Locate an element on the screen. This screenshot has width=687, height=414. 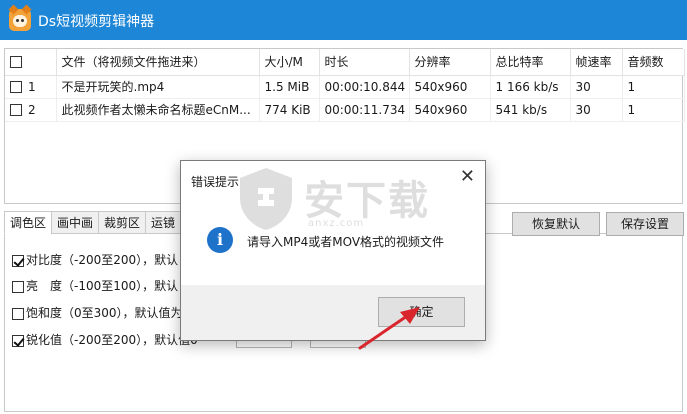
tab-camera-move: 运镜 is located at coordinates (163, 222).